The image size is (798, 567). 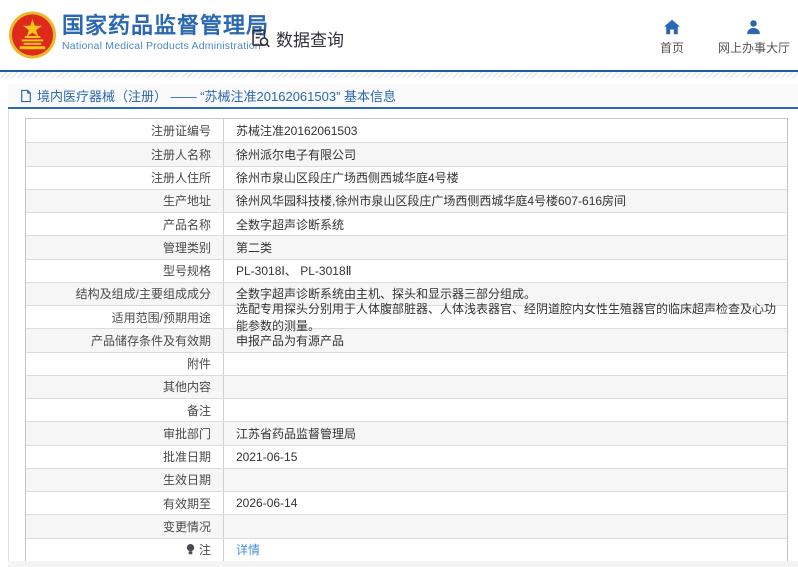 What do you see at coordinates (310, 40) in the screenshot?
I see `data-query-label: 数据查询` at bounding box center [310, 40].